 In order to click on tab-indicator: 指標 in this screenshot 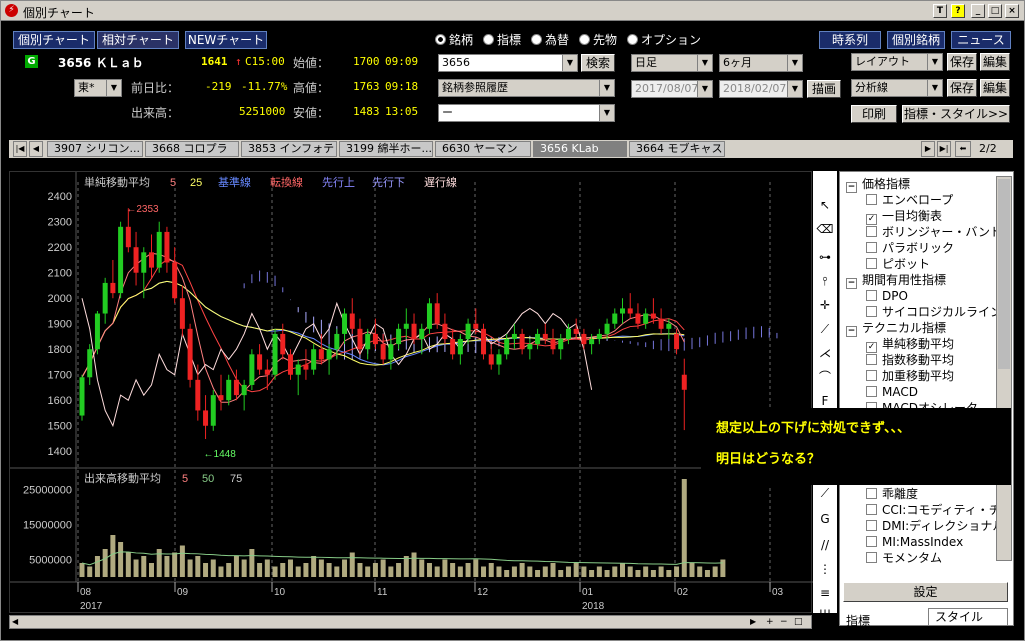, I will do `click(858, 620)`.